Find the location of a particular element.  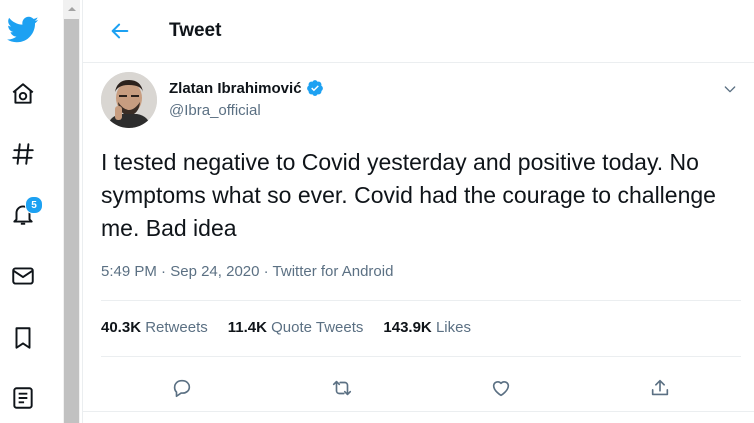

tweet-time: 5:49 PM is located at coordinates (129, 271).